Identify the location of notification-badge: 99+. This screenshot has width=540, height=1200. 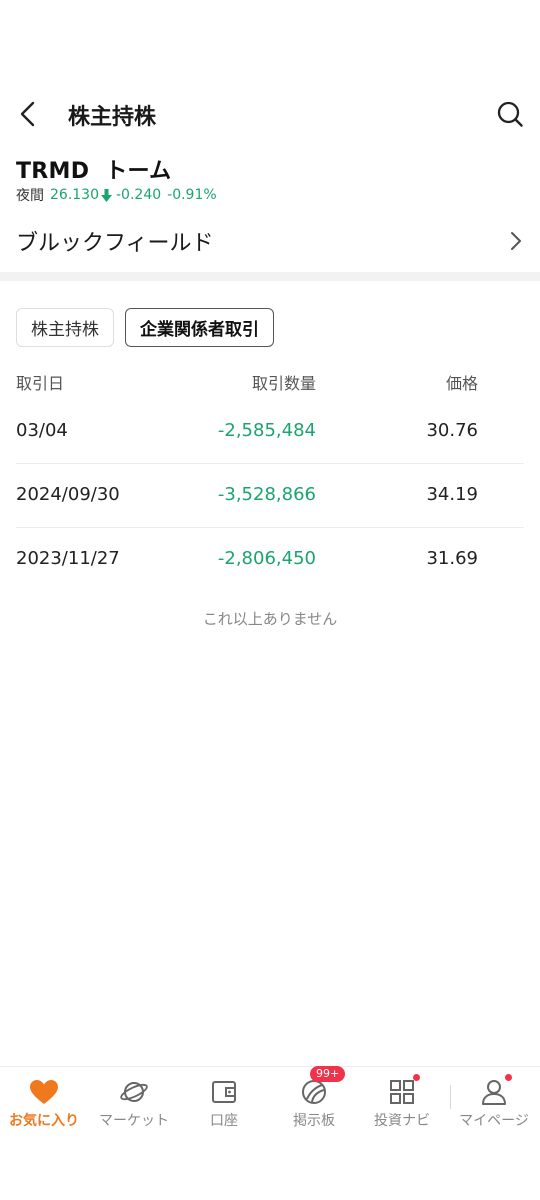
(328, 1074).